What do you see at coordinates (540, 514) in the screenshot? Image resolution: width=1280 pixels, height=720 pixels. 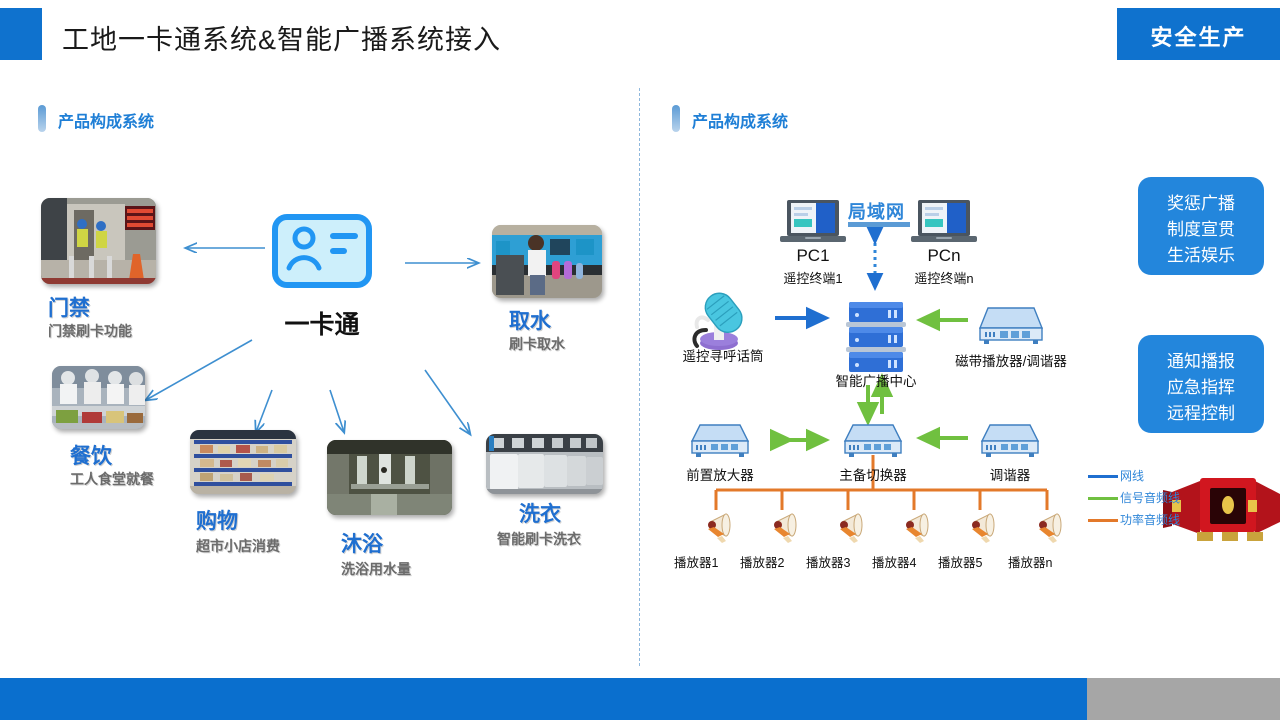 I see `node-title-4: 洗衣` at bounding box center [540, 514].